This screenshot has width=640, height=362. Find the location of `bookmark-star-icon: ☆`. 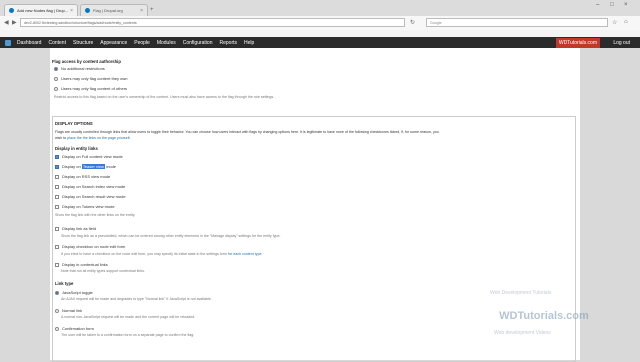

bookmark-star-icon: ☆ is located at coordinates (614, 22).